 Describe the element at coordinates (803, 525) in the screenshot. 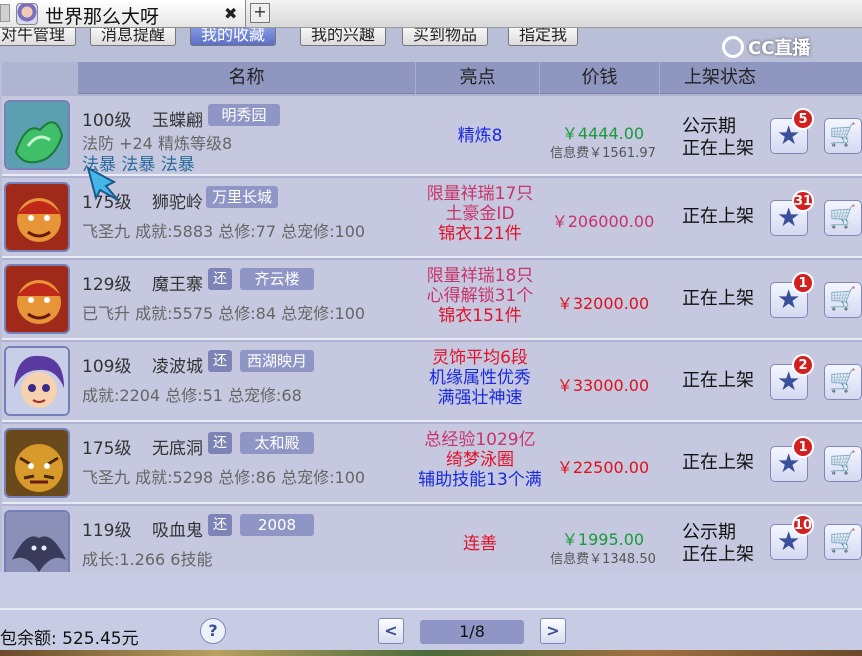

I see `favorite-count-badge: 10` at that location.